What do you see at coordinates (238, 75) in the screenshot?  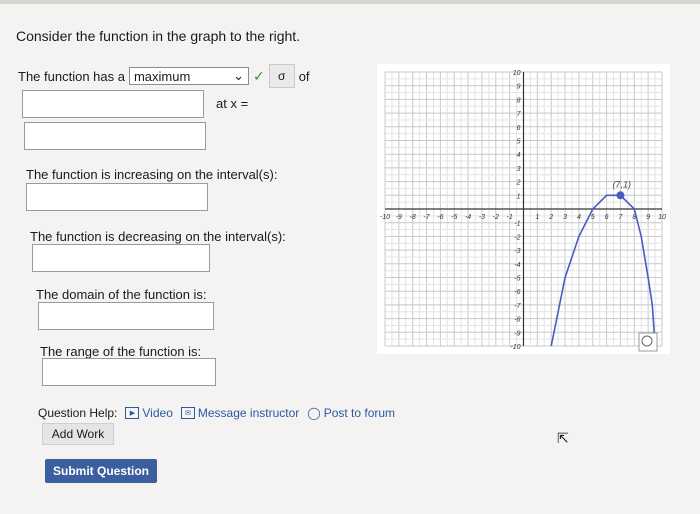 I see `chevron-down-icon: ⌄` at bounding box center [238, 75].